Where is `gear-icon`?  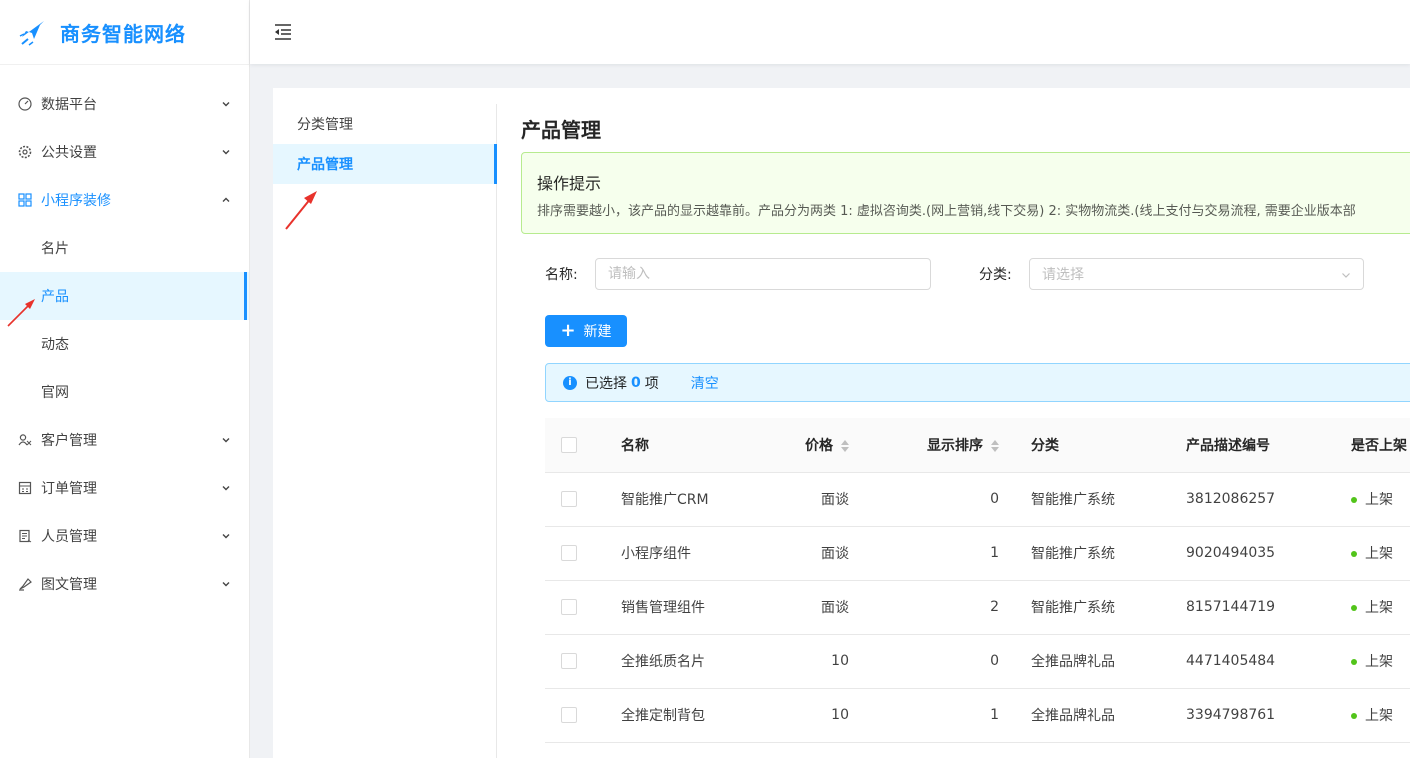
gear-icon is located at coordinates (24, 152).